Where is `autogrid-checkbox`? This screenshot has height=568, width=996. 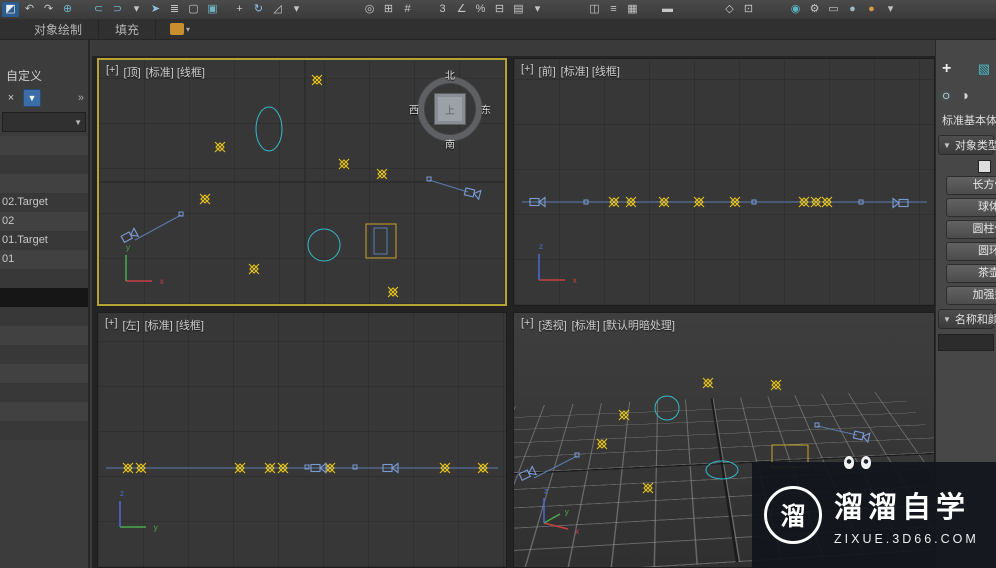
autogrid-checkbox is located at coordinates (984, 166).